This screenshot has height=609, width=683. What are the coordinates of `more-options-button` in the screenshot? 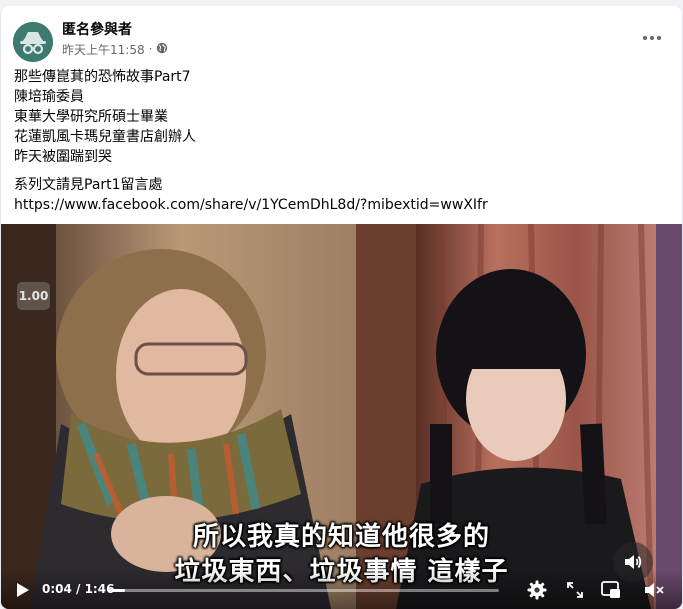 It's located at (652, 38).